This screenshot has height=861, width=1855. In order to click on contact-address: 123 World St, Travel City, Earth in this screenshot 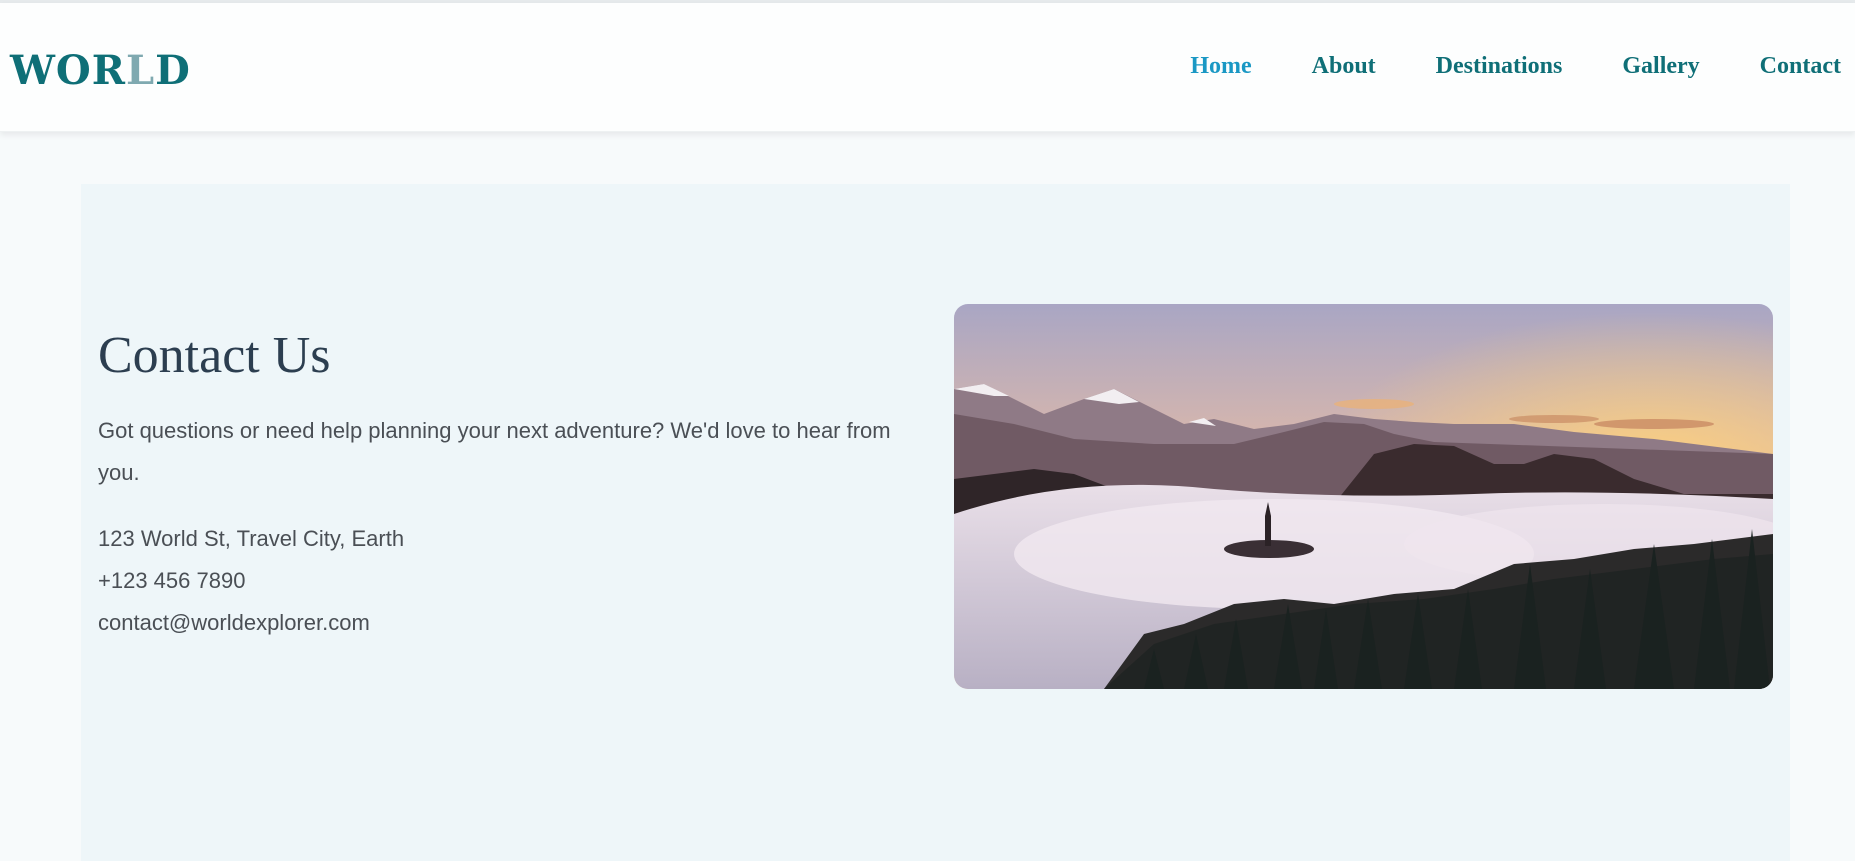, I will do `click(251, 538)`.